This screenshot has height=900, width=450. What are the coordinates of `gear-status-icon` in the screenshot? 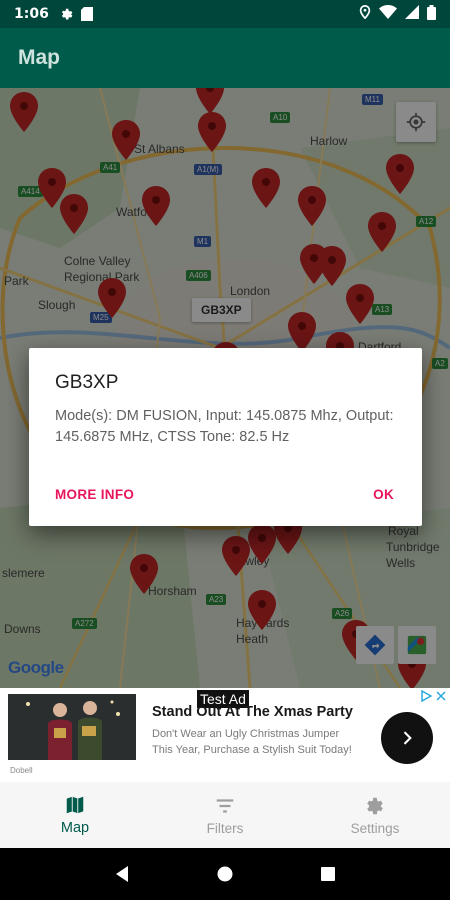 It's located at (66, 14).